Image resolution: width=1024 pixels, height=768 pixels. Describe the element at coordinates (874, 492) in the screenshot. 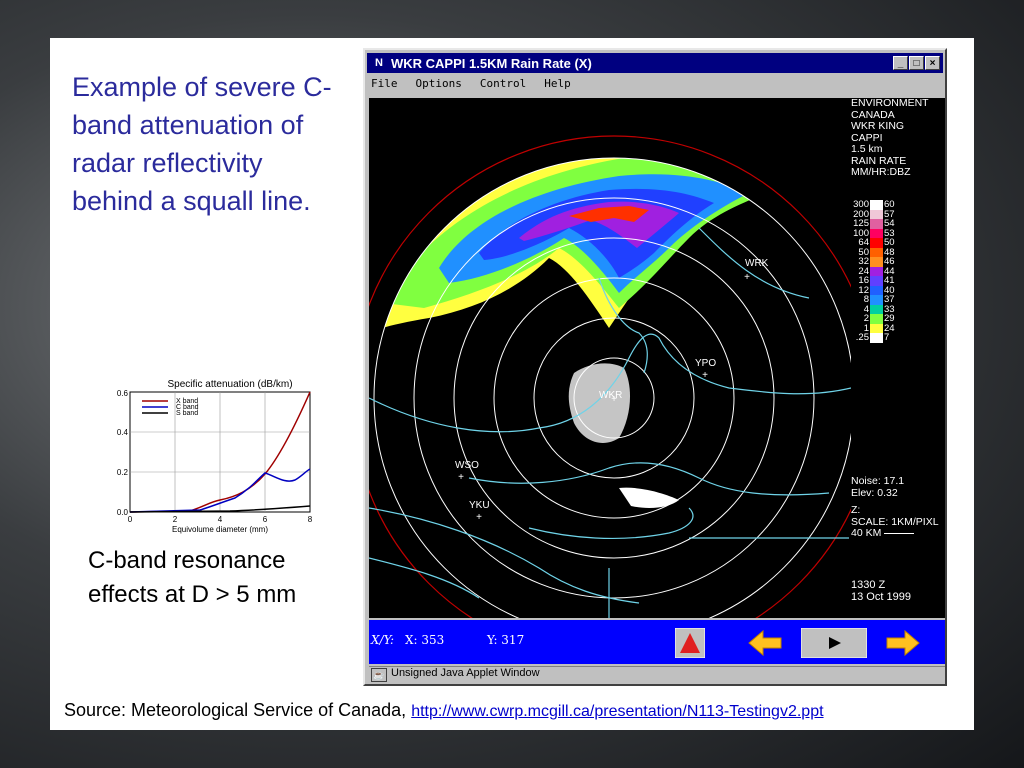

I see `elev-readout: Elev: 0.32` at that location.